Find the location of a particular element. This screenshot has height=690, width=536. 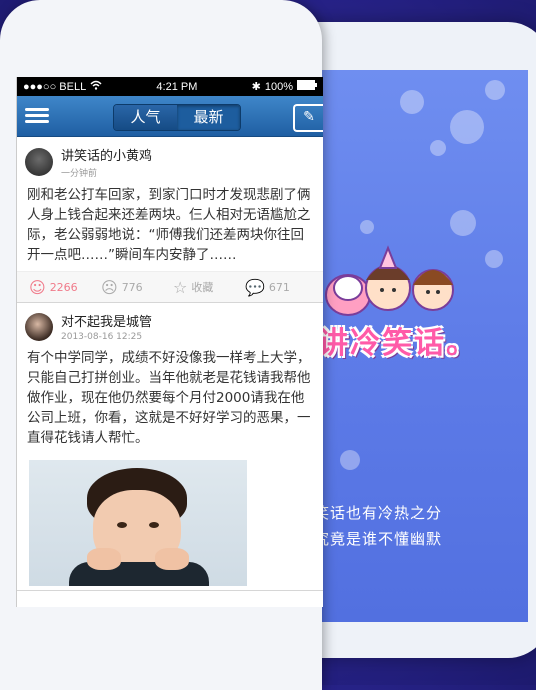

cartoon-characters-icon is located at coordinates (389, 280).